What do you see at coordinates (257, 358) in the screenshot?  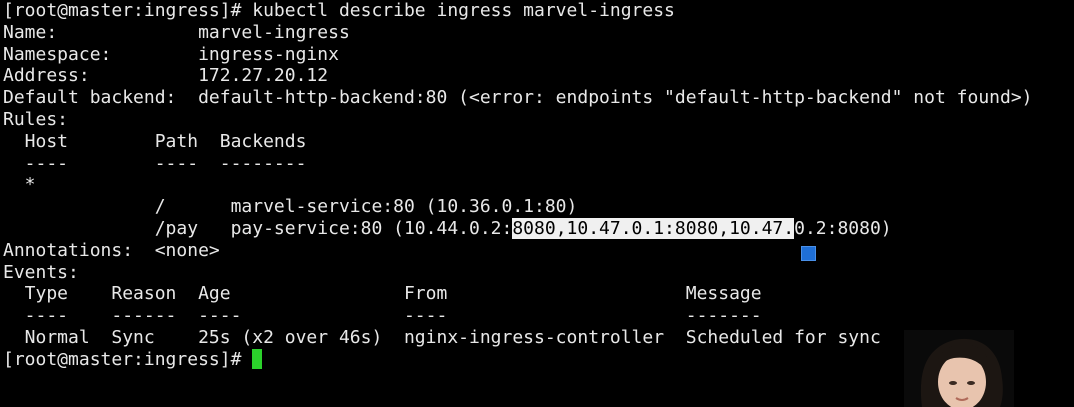 I see `text-cursor` at bounding box center [257, 358].